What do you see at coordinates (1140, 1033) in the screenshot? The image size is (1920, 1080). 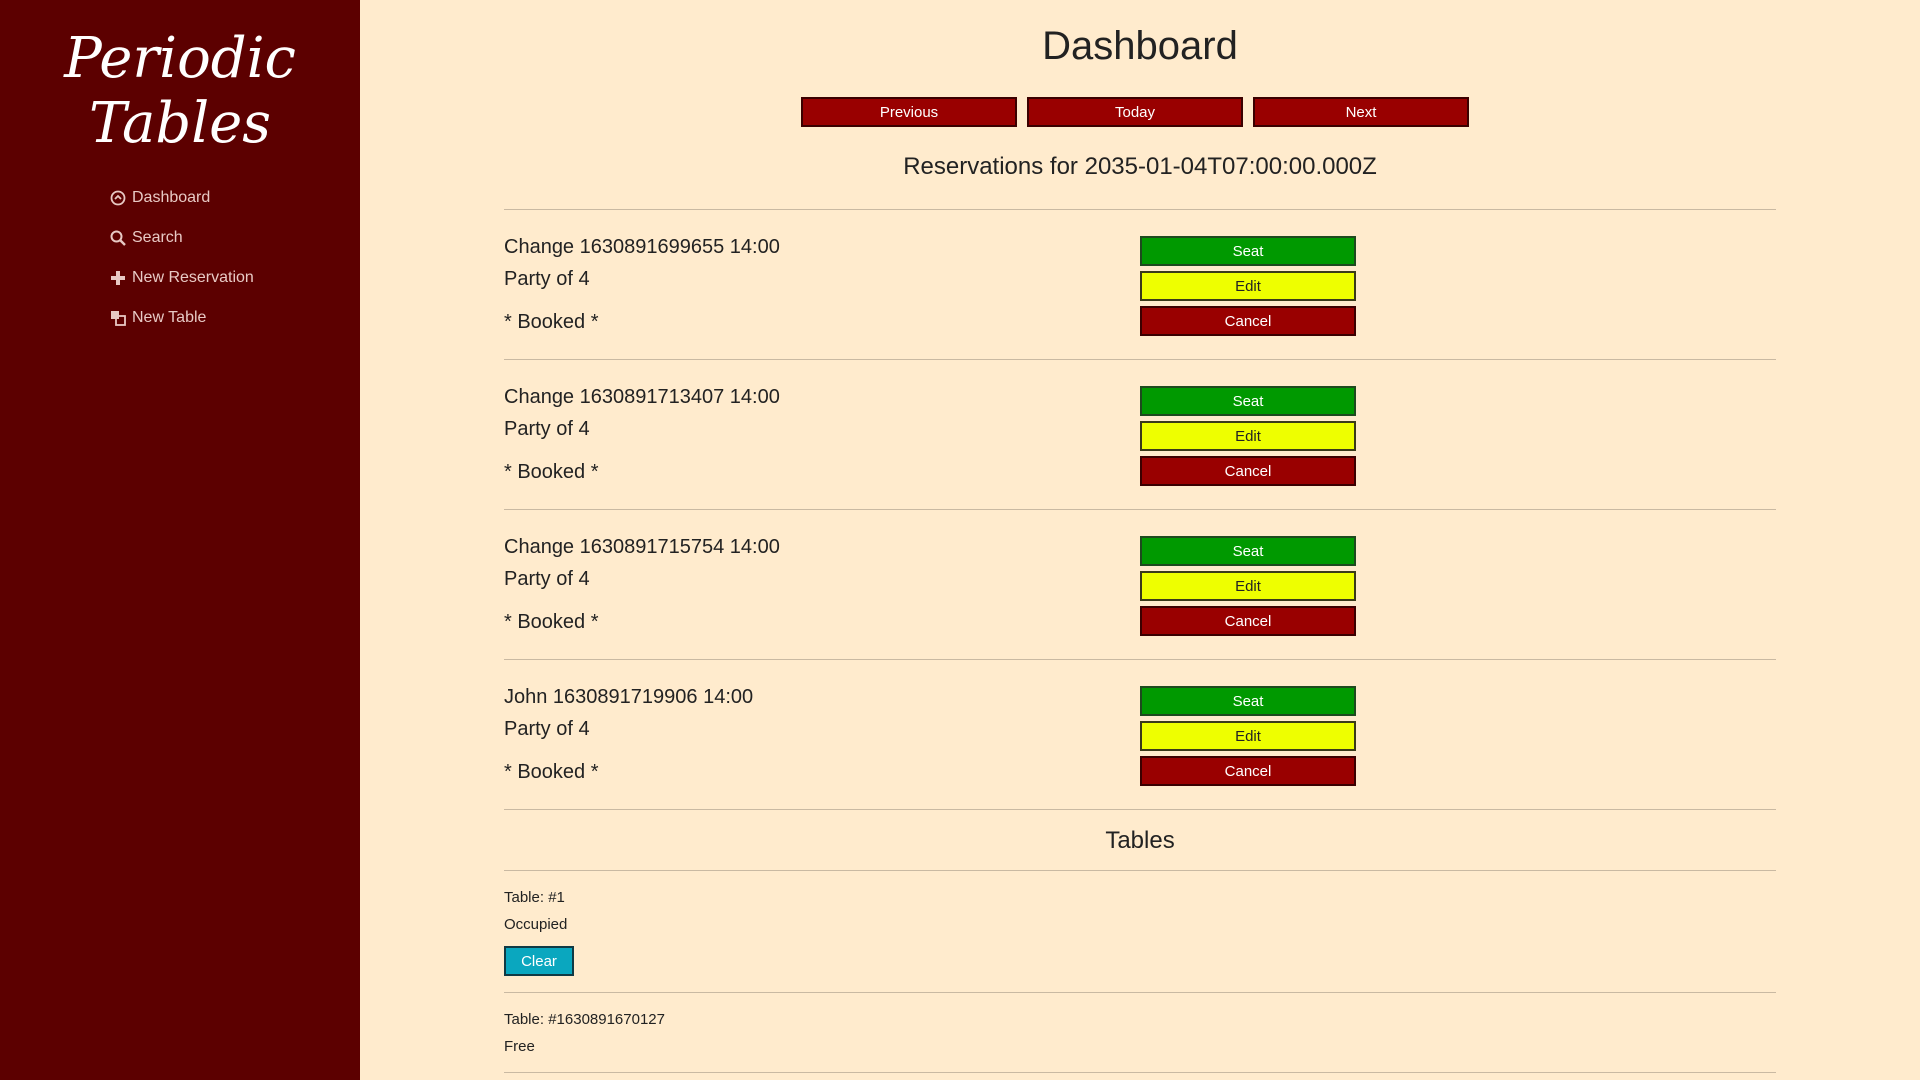 I see `table-card: Table: #1630891670127 Free` at bounding box center [1140, 1033].